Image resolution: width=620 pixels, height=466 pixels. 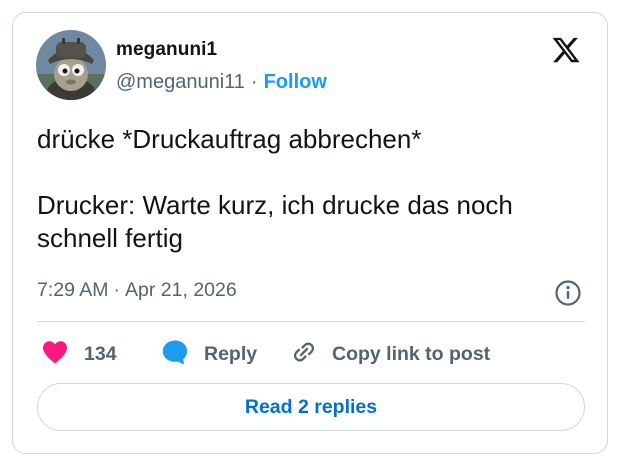 What do you see at coordinates (311, 321) in the screenshot?
I see `divider` at bounding box center [311, 321].